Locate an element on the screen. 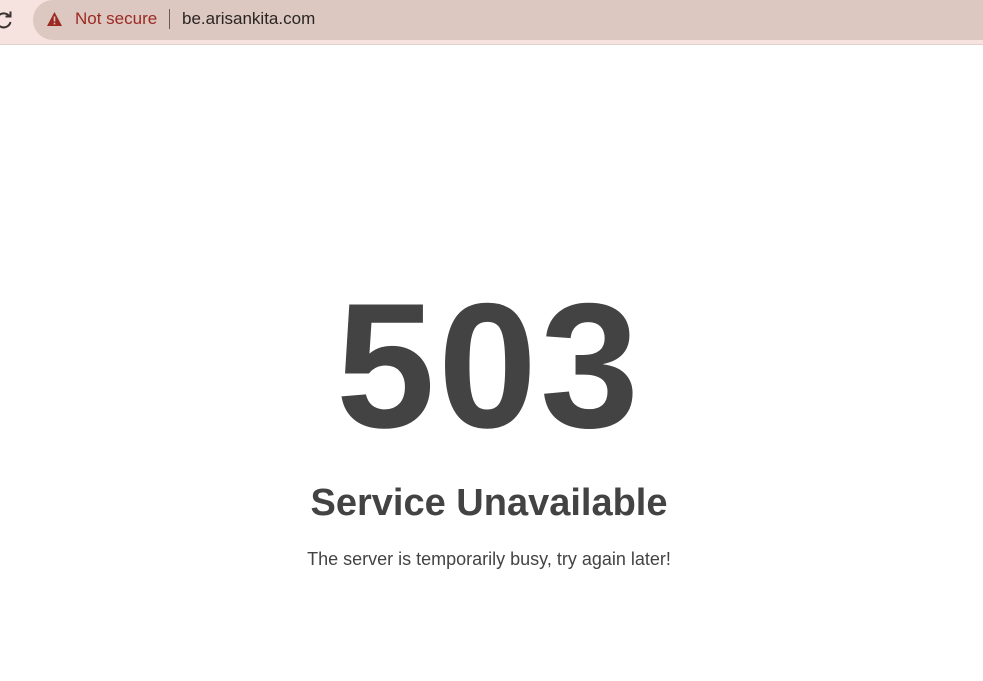 Image resolution: width=983 pixels, height=681 pixels. reload-icon is located at coordinates (7, 20).